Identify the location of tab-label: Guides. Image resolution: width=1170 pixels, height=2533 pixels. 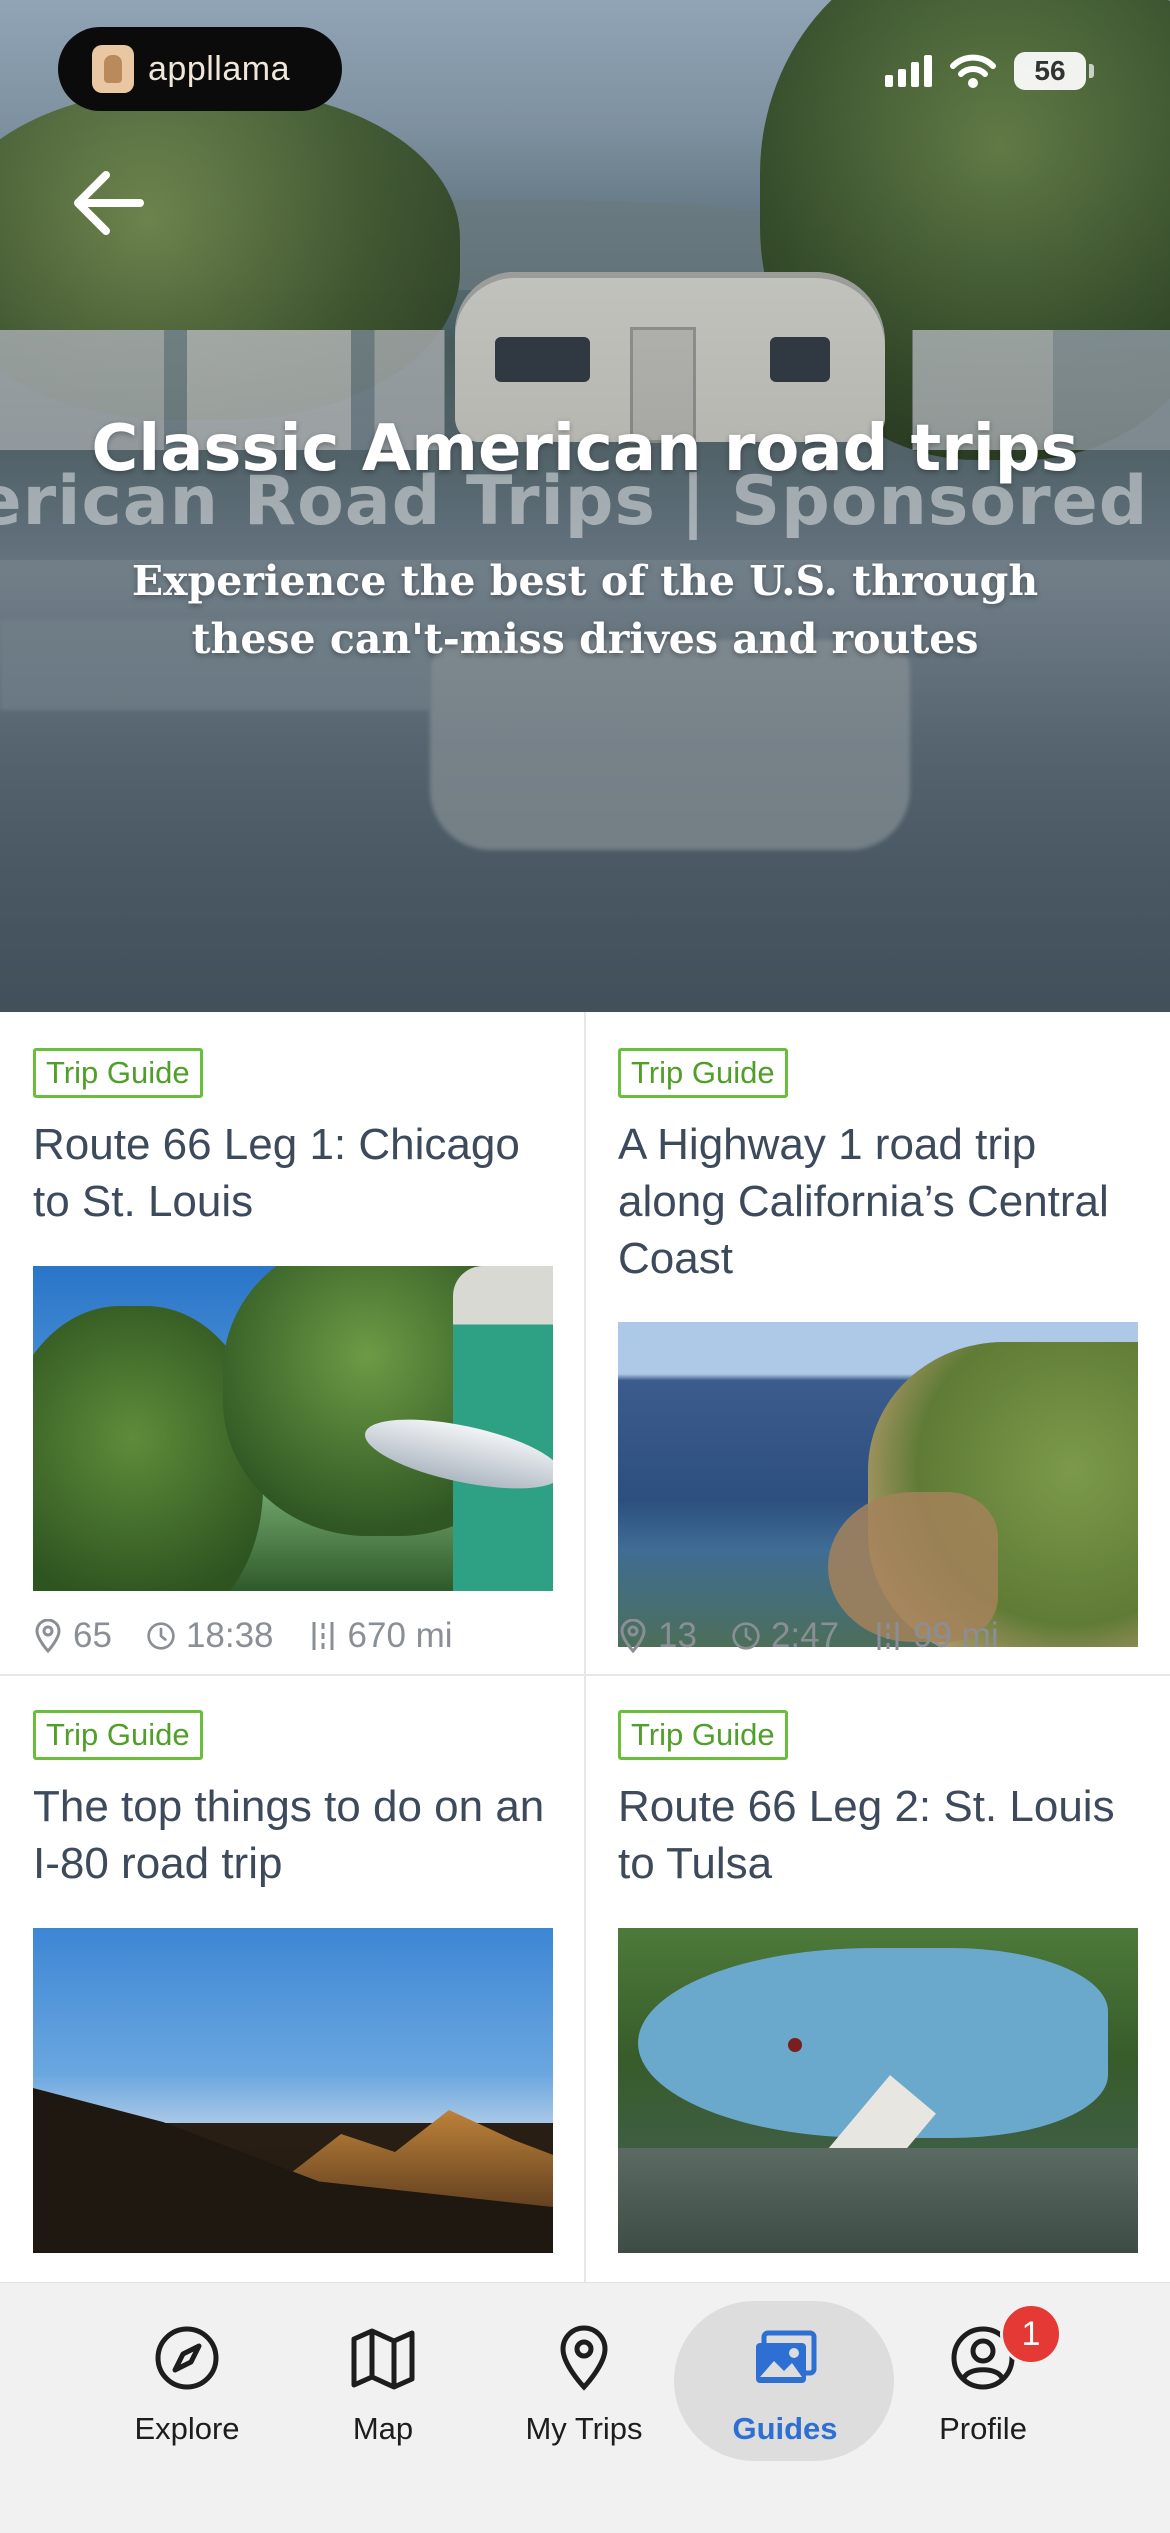
(785, 2428).